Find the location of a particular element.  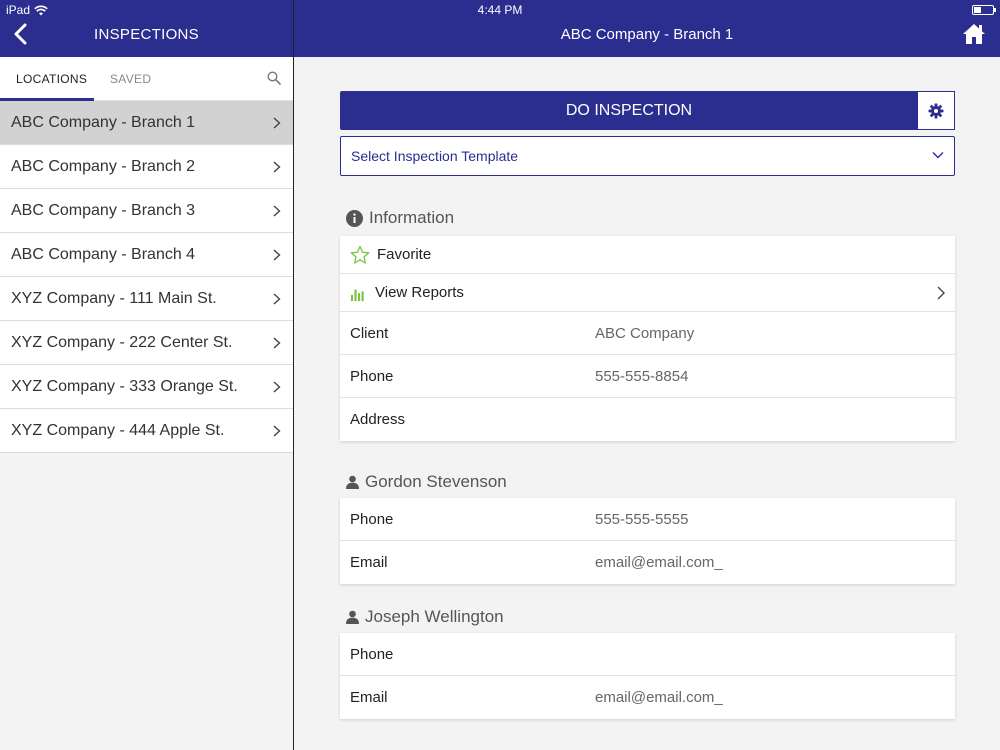

location-label: ABC Company - Branch 1 is located at coordinates (103, 122).